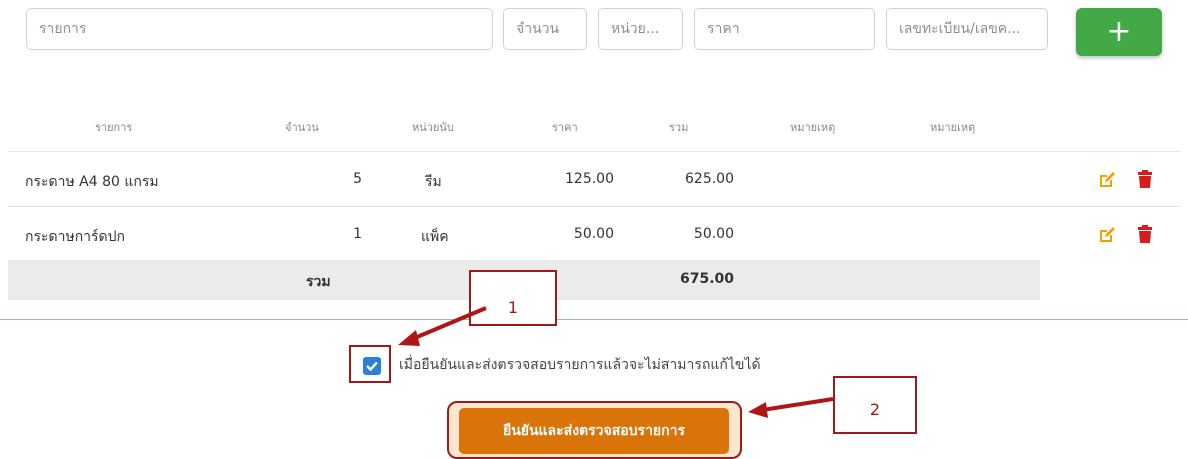 Image resolution: width=1188 pixels, height=459 pixels. Describe the element at coordinates (594, 431) in the screenshot. I see `confirm-submit-button: ยืนยันและส่งตรวจสอบรายการ` at that location.